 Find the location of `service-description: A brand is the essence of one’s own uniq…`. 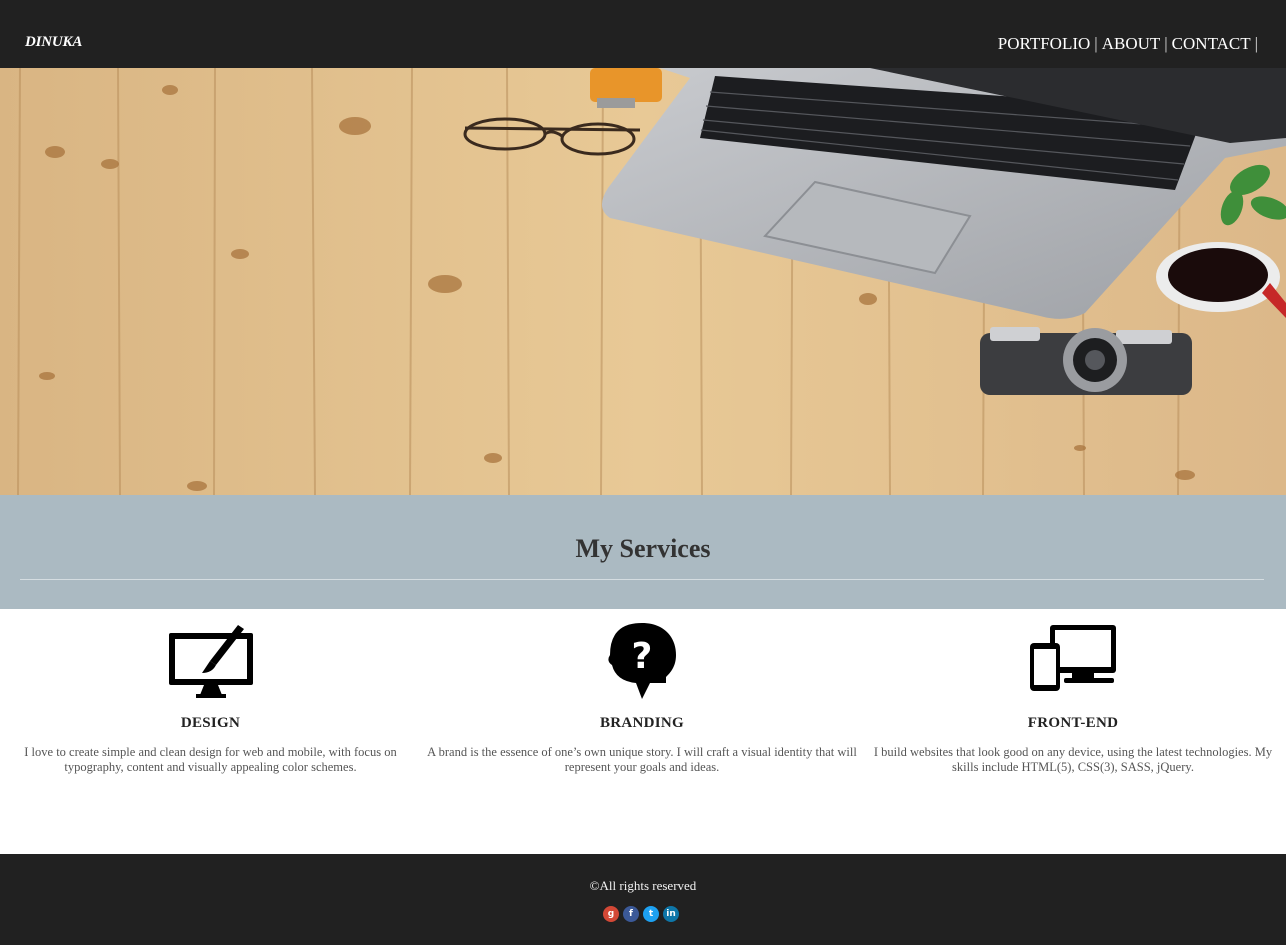

service-description: A brand is the essence of one’s own uniq… is located at coordinates (642, 759).